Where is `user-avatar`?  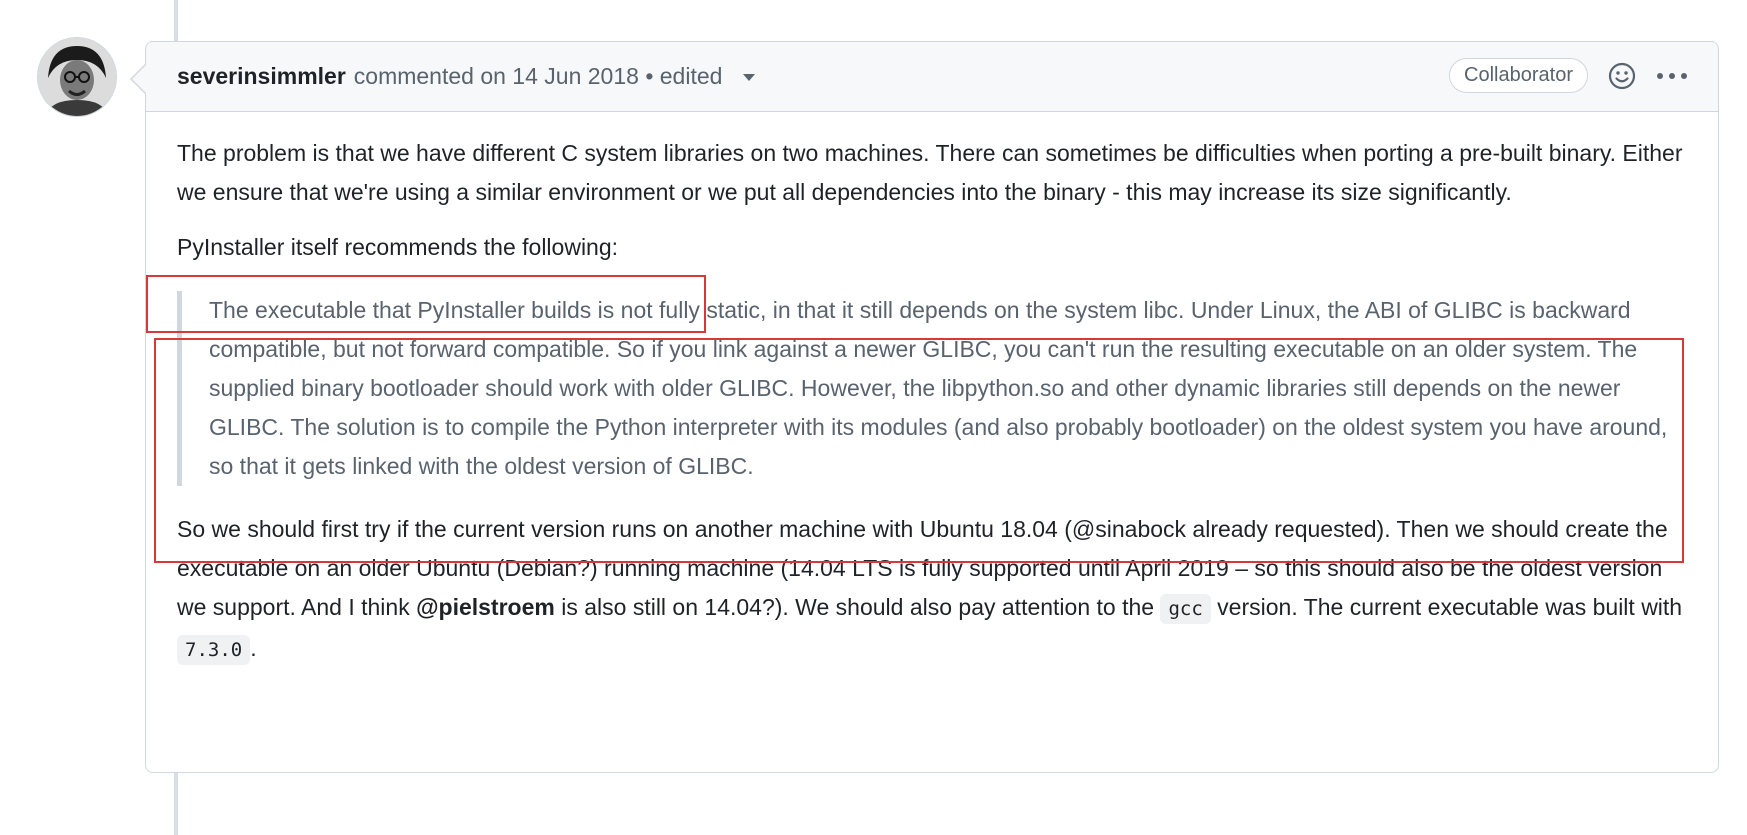
user-avatar is located at coordinates (77, 77).